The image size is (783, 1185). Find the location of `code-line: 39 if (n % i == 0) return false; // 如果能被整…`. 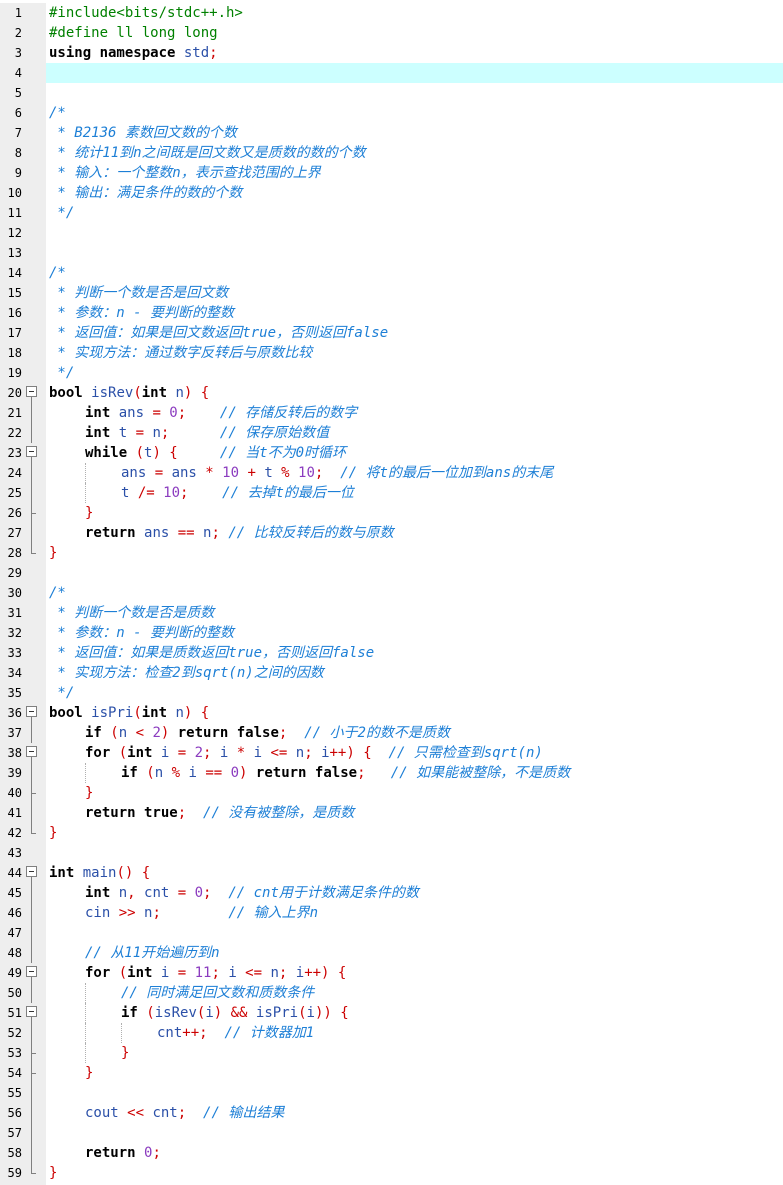

code-line: 39 if (n % i == 0) return false; // 如果能被整… is located at coordinates (391, 773).